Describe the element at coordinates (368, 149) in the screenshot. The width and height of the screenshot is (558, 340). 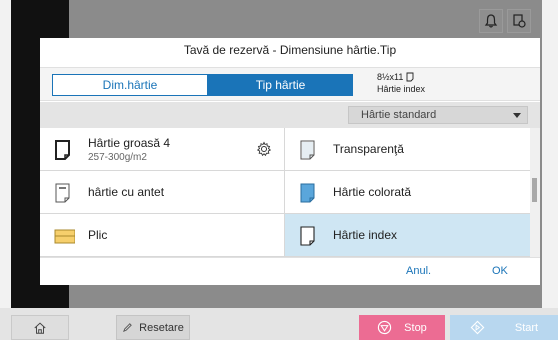
I see `list-item-label: Transparenţă` at that location.